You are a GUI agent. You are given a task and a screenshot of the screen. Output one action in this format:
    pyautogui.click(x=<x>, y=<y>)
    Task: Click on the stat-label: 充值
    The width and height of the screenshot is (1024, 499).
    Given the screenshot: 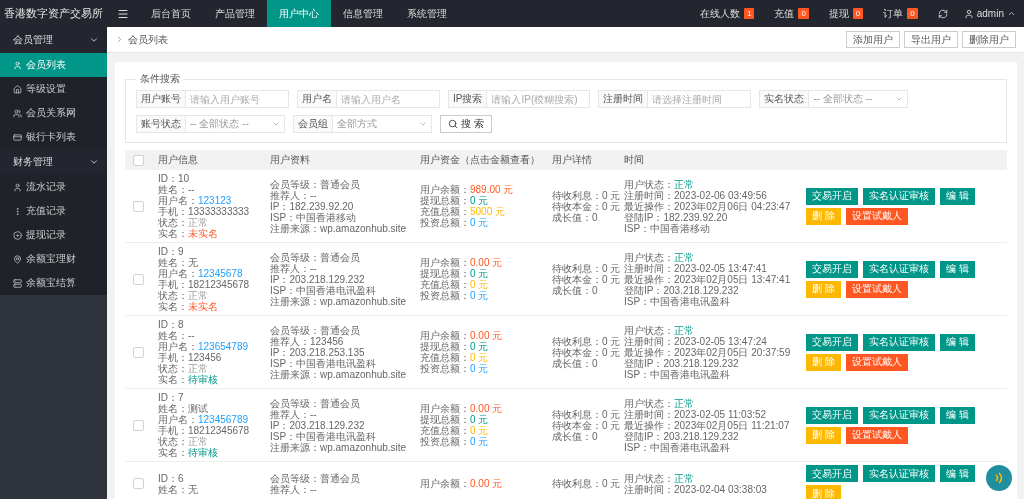 What is the action you would take?
    pyautogui.click(x=784, y=13)
    